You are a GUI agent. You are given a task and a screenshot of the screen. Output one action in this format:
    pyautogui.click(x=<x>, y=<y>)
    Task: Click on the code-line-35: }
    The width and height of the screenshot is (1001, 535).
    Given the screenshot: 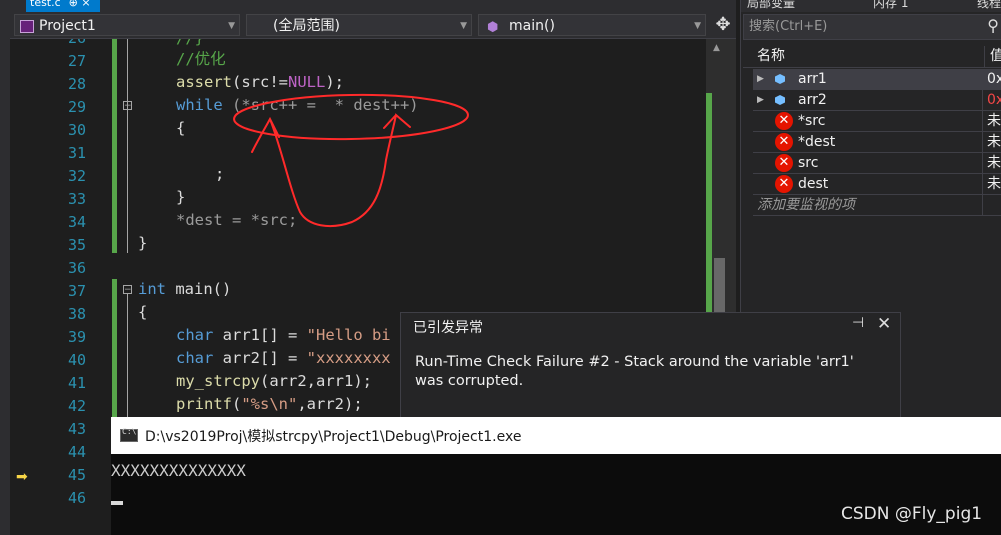 What is the action you would take?
    pyautogui.click(x=143, y=243)
    